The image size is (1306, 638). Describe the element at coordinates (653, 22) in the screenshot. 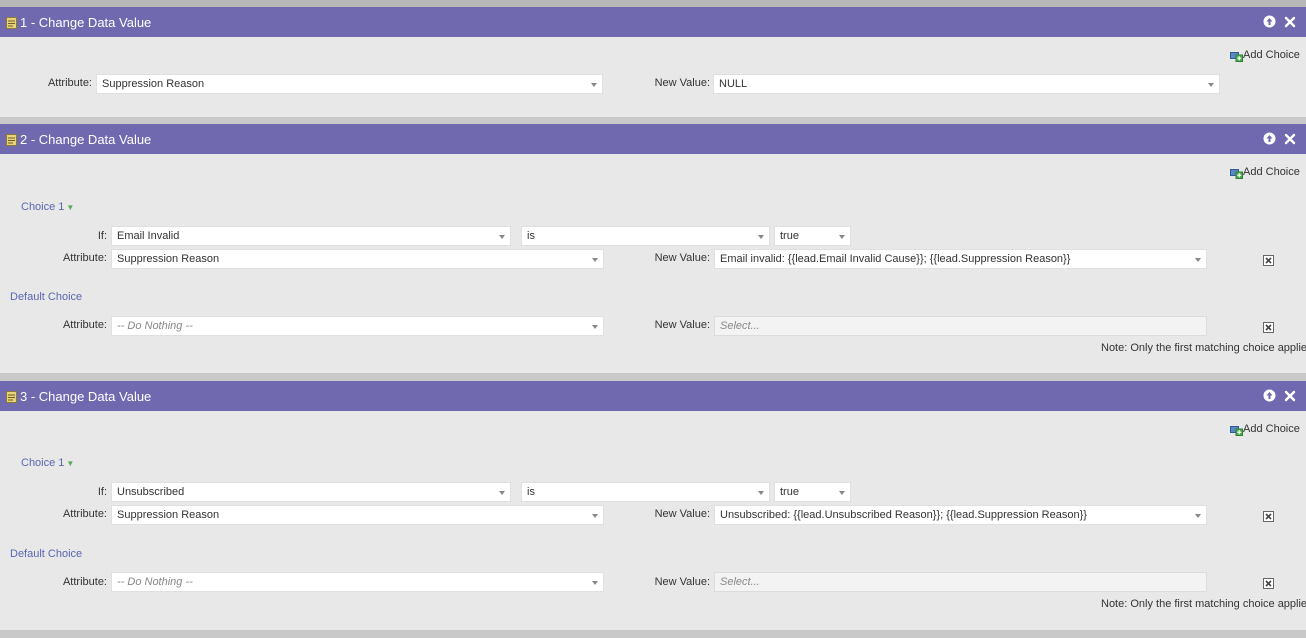

I see `flow-step-header: 1 - Change Data Value` at that location.